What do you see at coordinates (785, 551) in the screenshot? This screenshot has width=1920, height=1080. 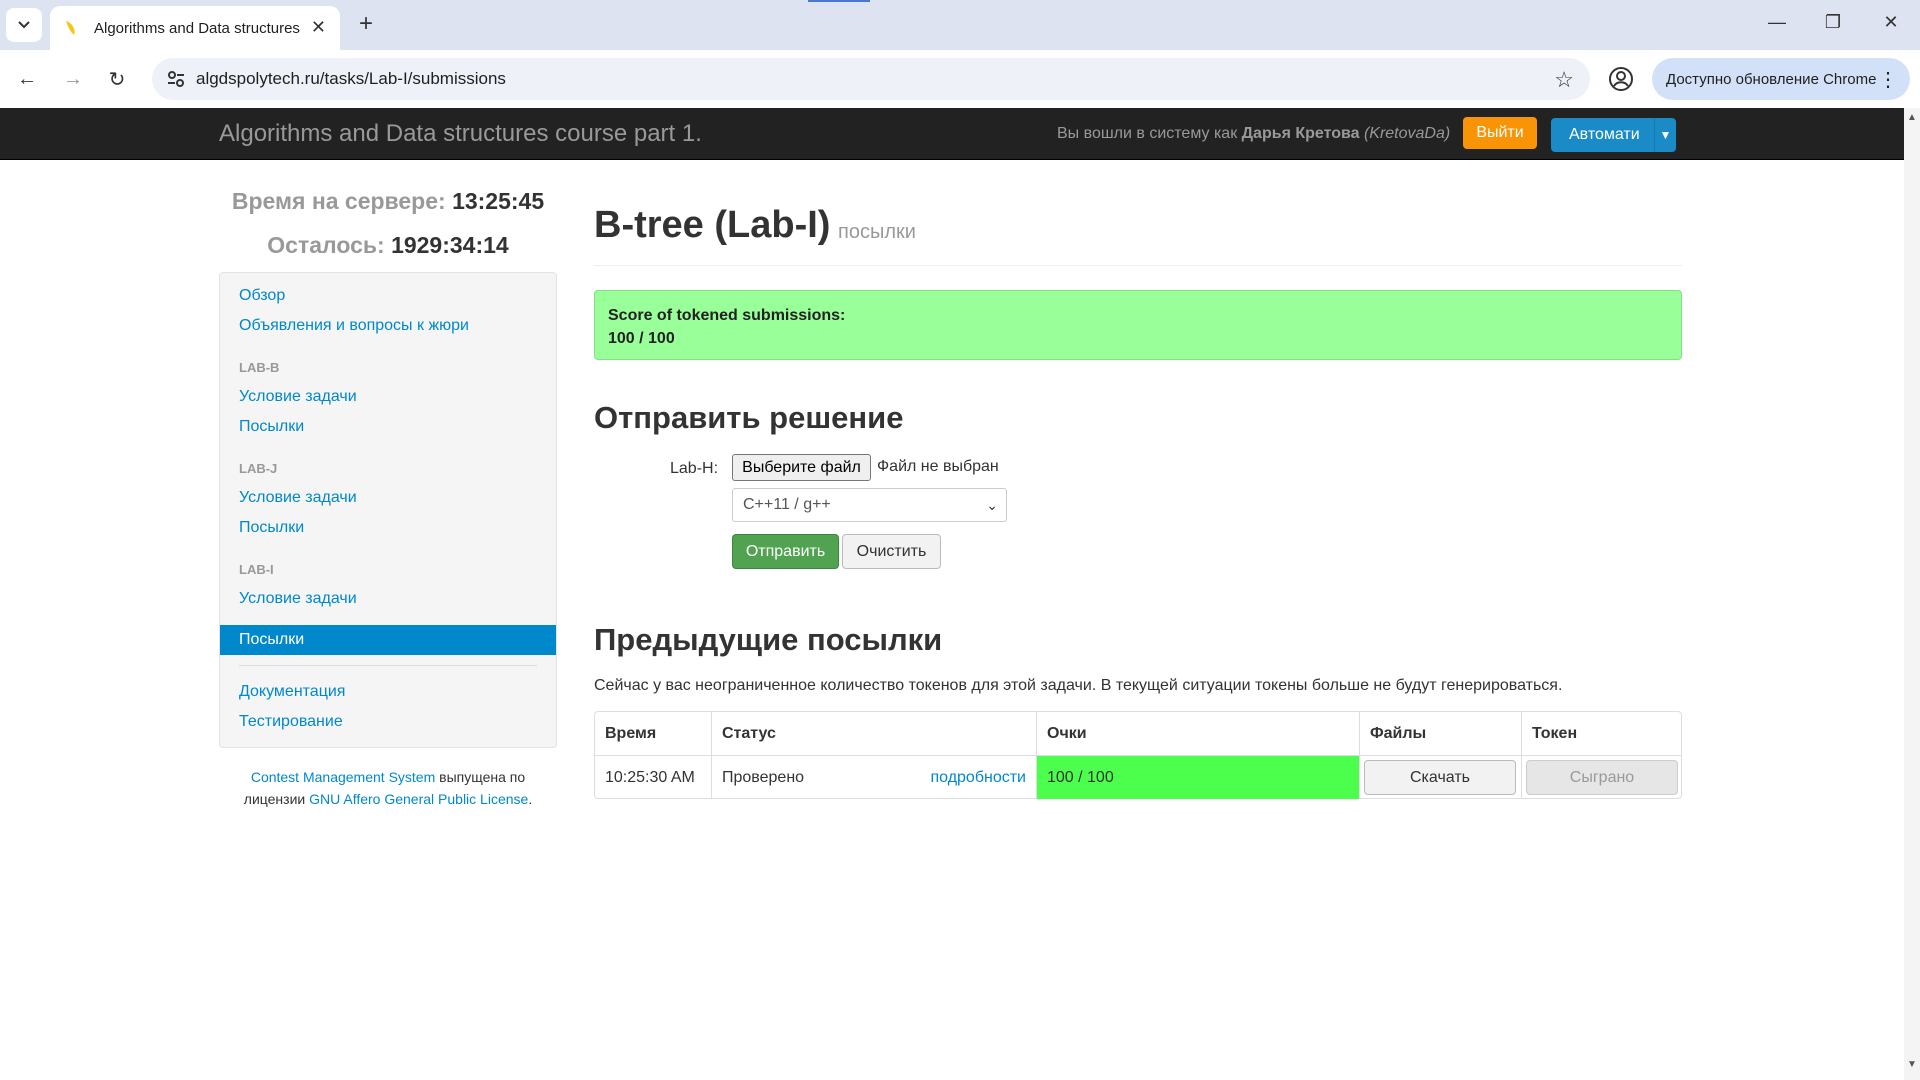 I see `submit-button: Отправить` at bounding box center [785, 551].